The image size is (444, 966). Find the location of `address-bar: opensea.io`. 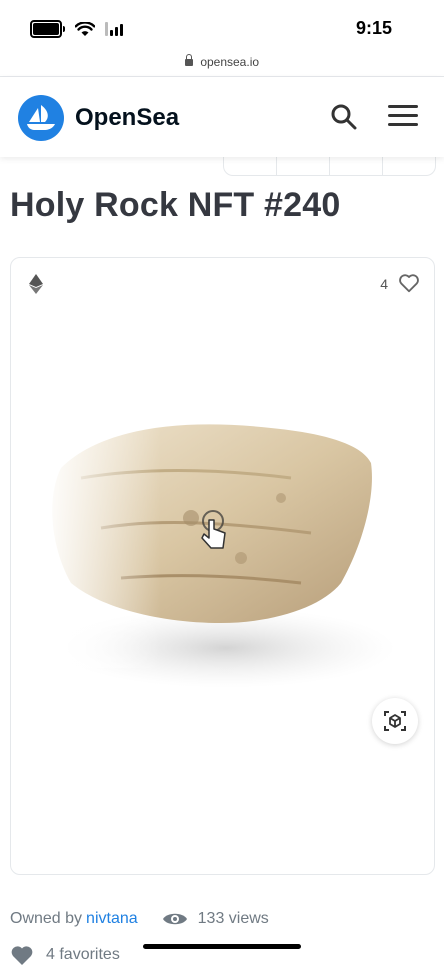

address-bar: opensea.io is located at coordinates (222, 61).